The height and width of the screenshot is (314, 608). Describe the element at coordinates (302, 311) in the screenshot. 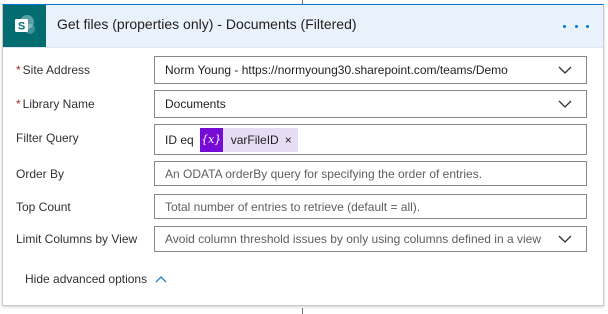

I see `flow-connector-bottom` at that location.